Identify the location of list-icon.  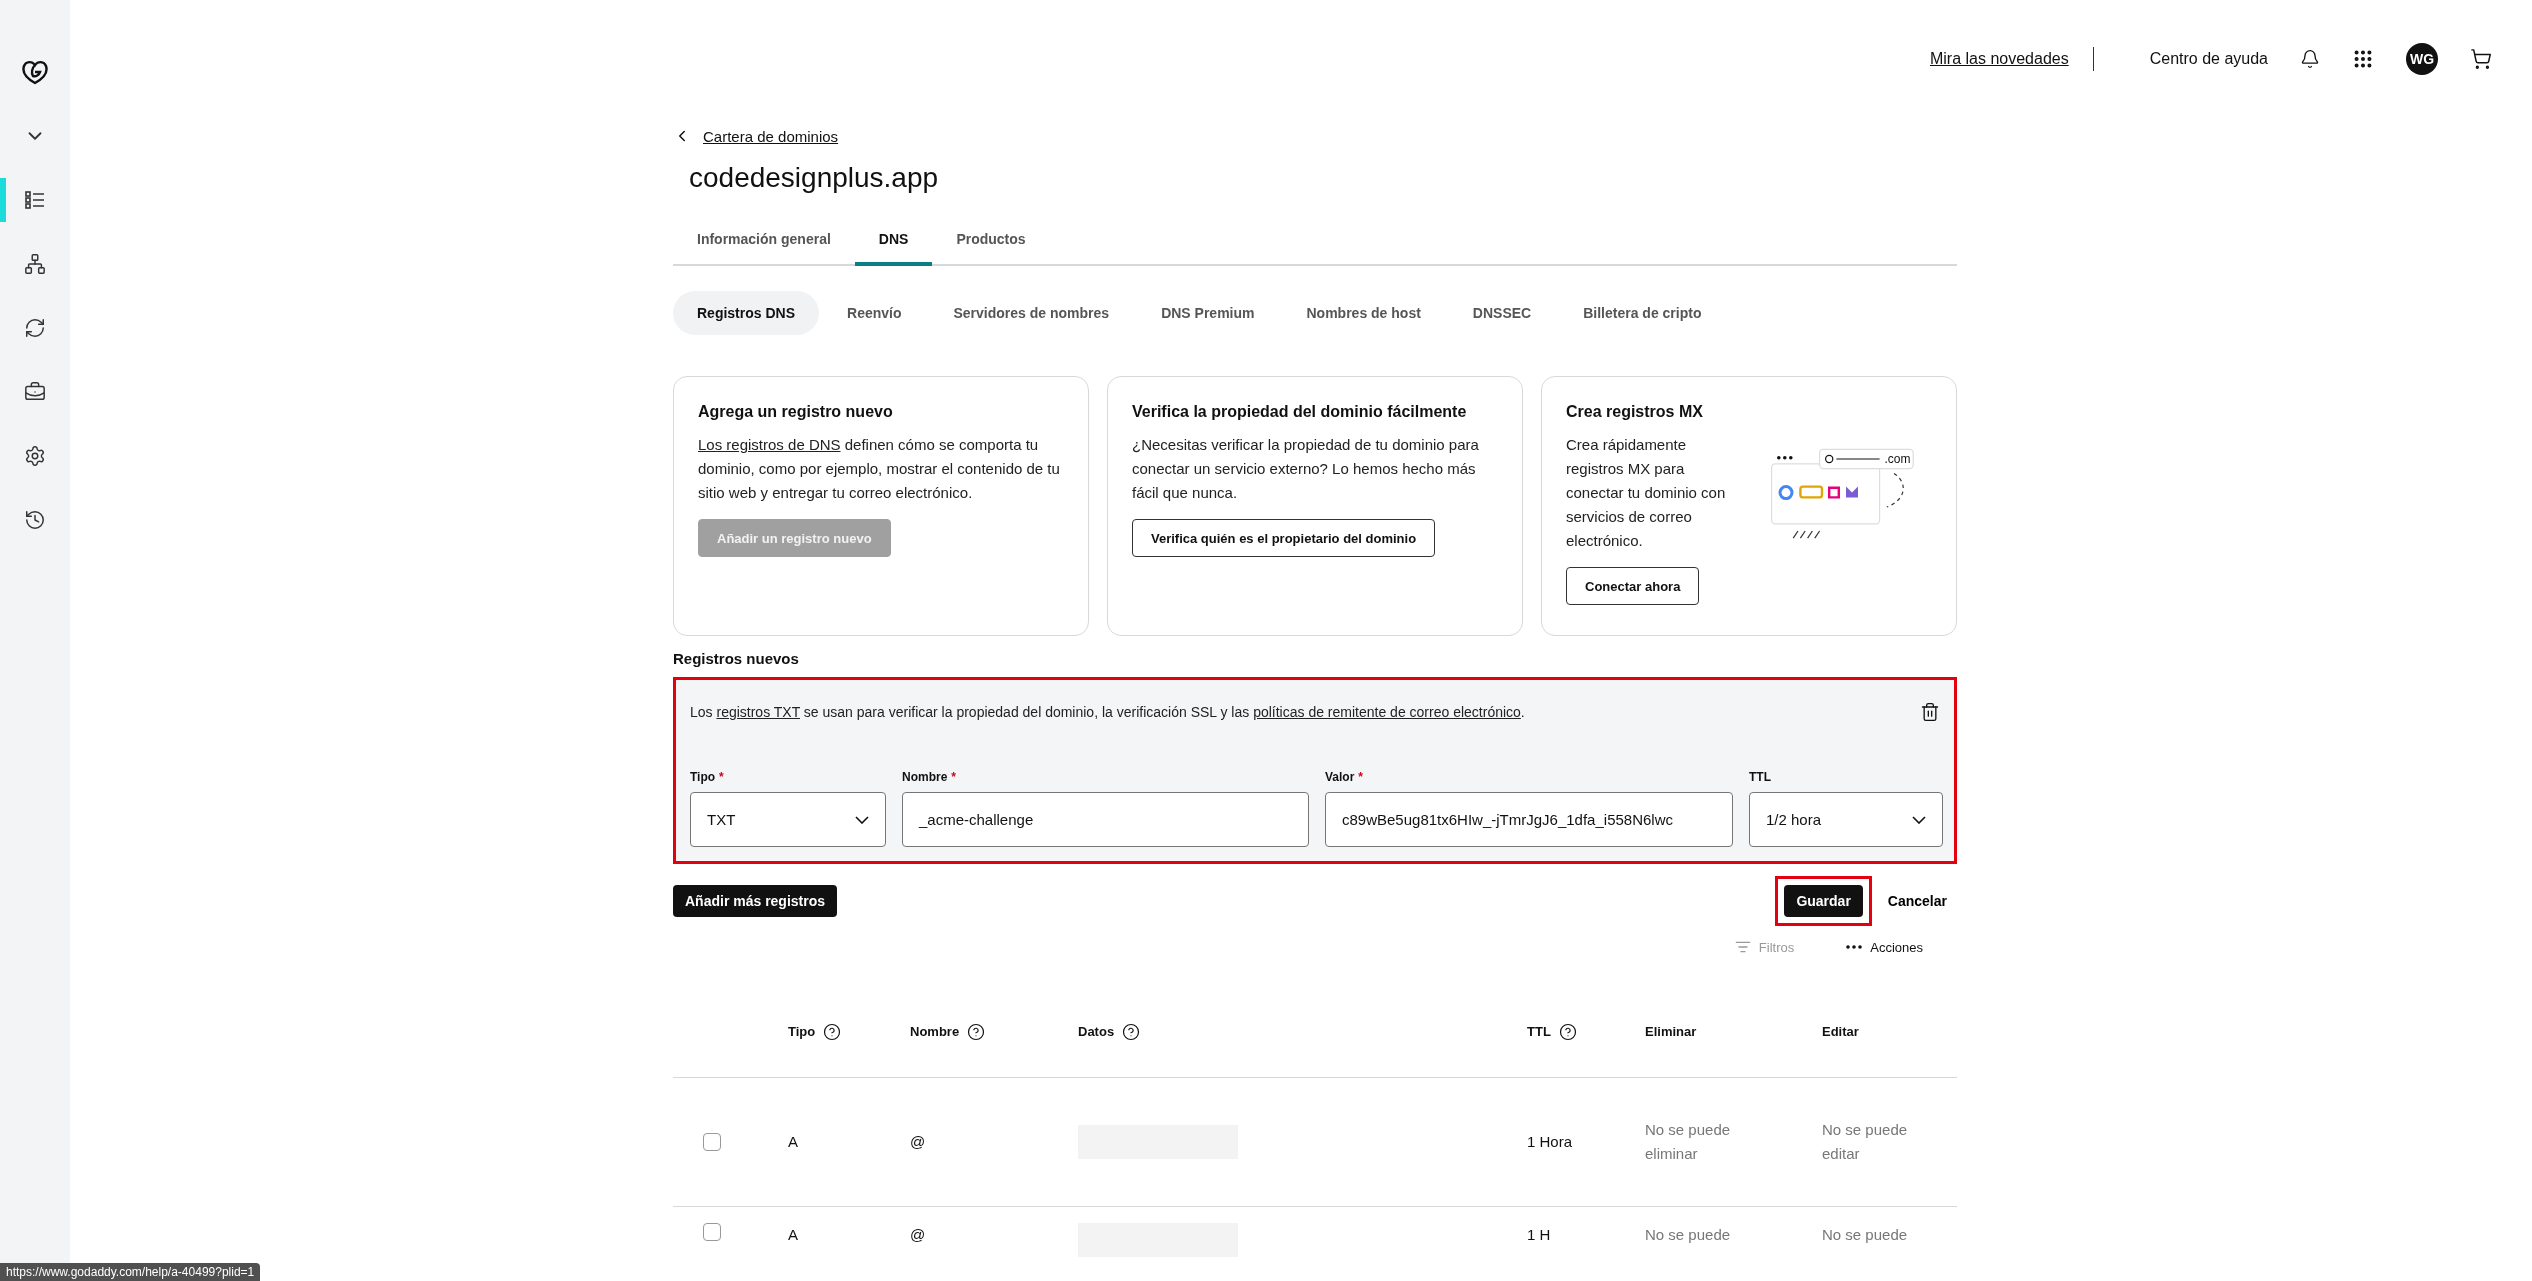
(35, 200).